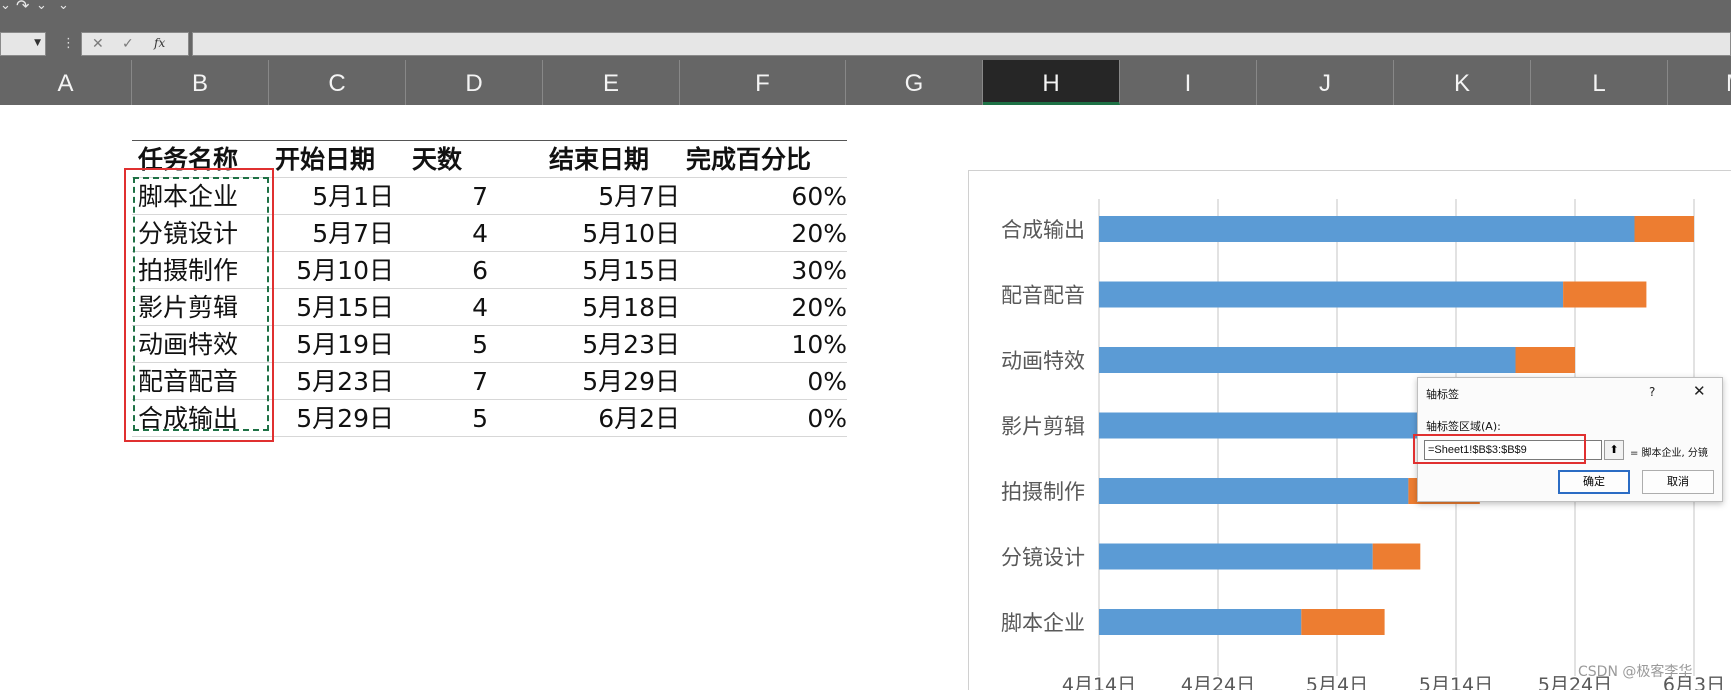  I want to click on range-preview: = 脚本企业, 分镜, so click(1669, 453).